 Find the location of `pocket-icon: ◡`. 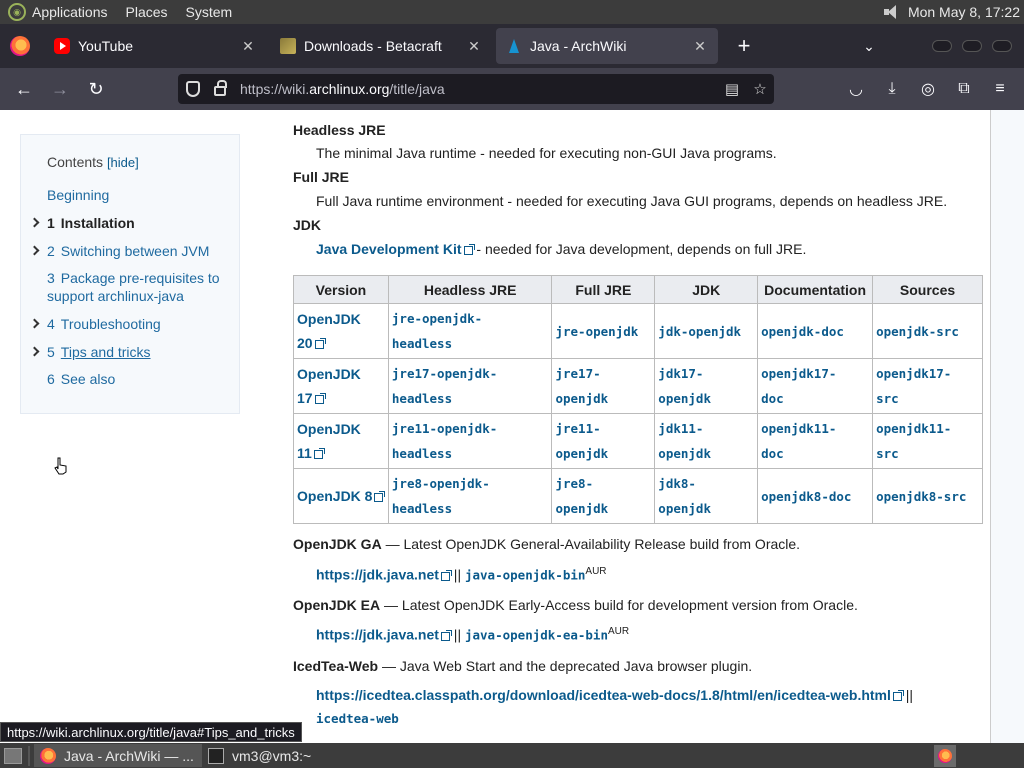

pocket-icon: ◡ is located at coordinates (856, 89).